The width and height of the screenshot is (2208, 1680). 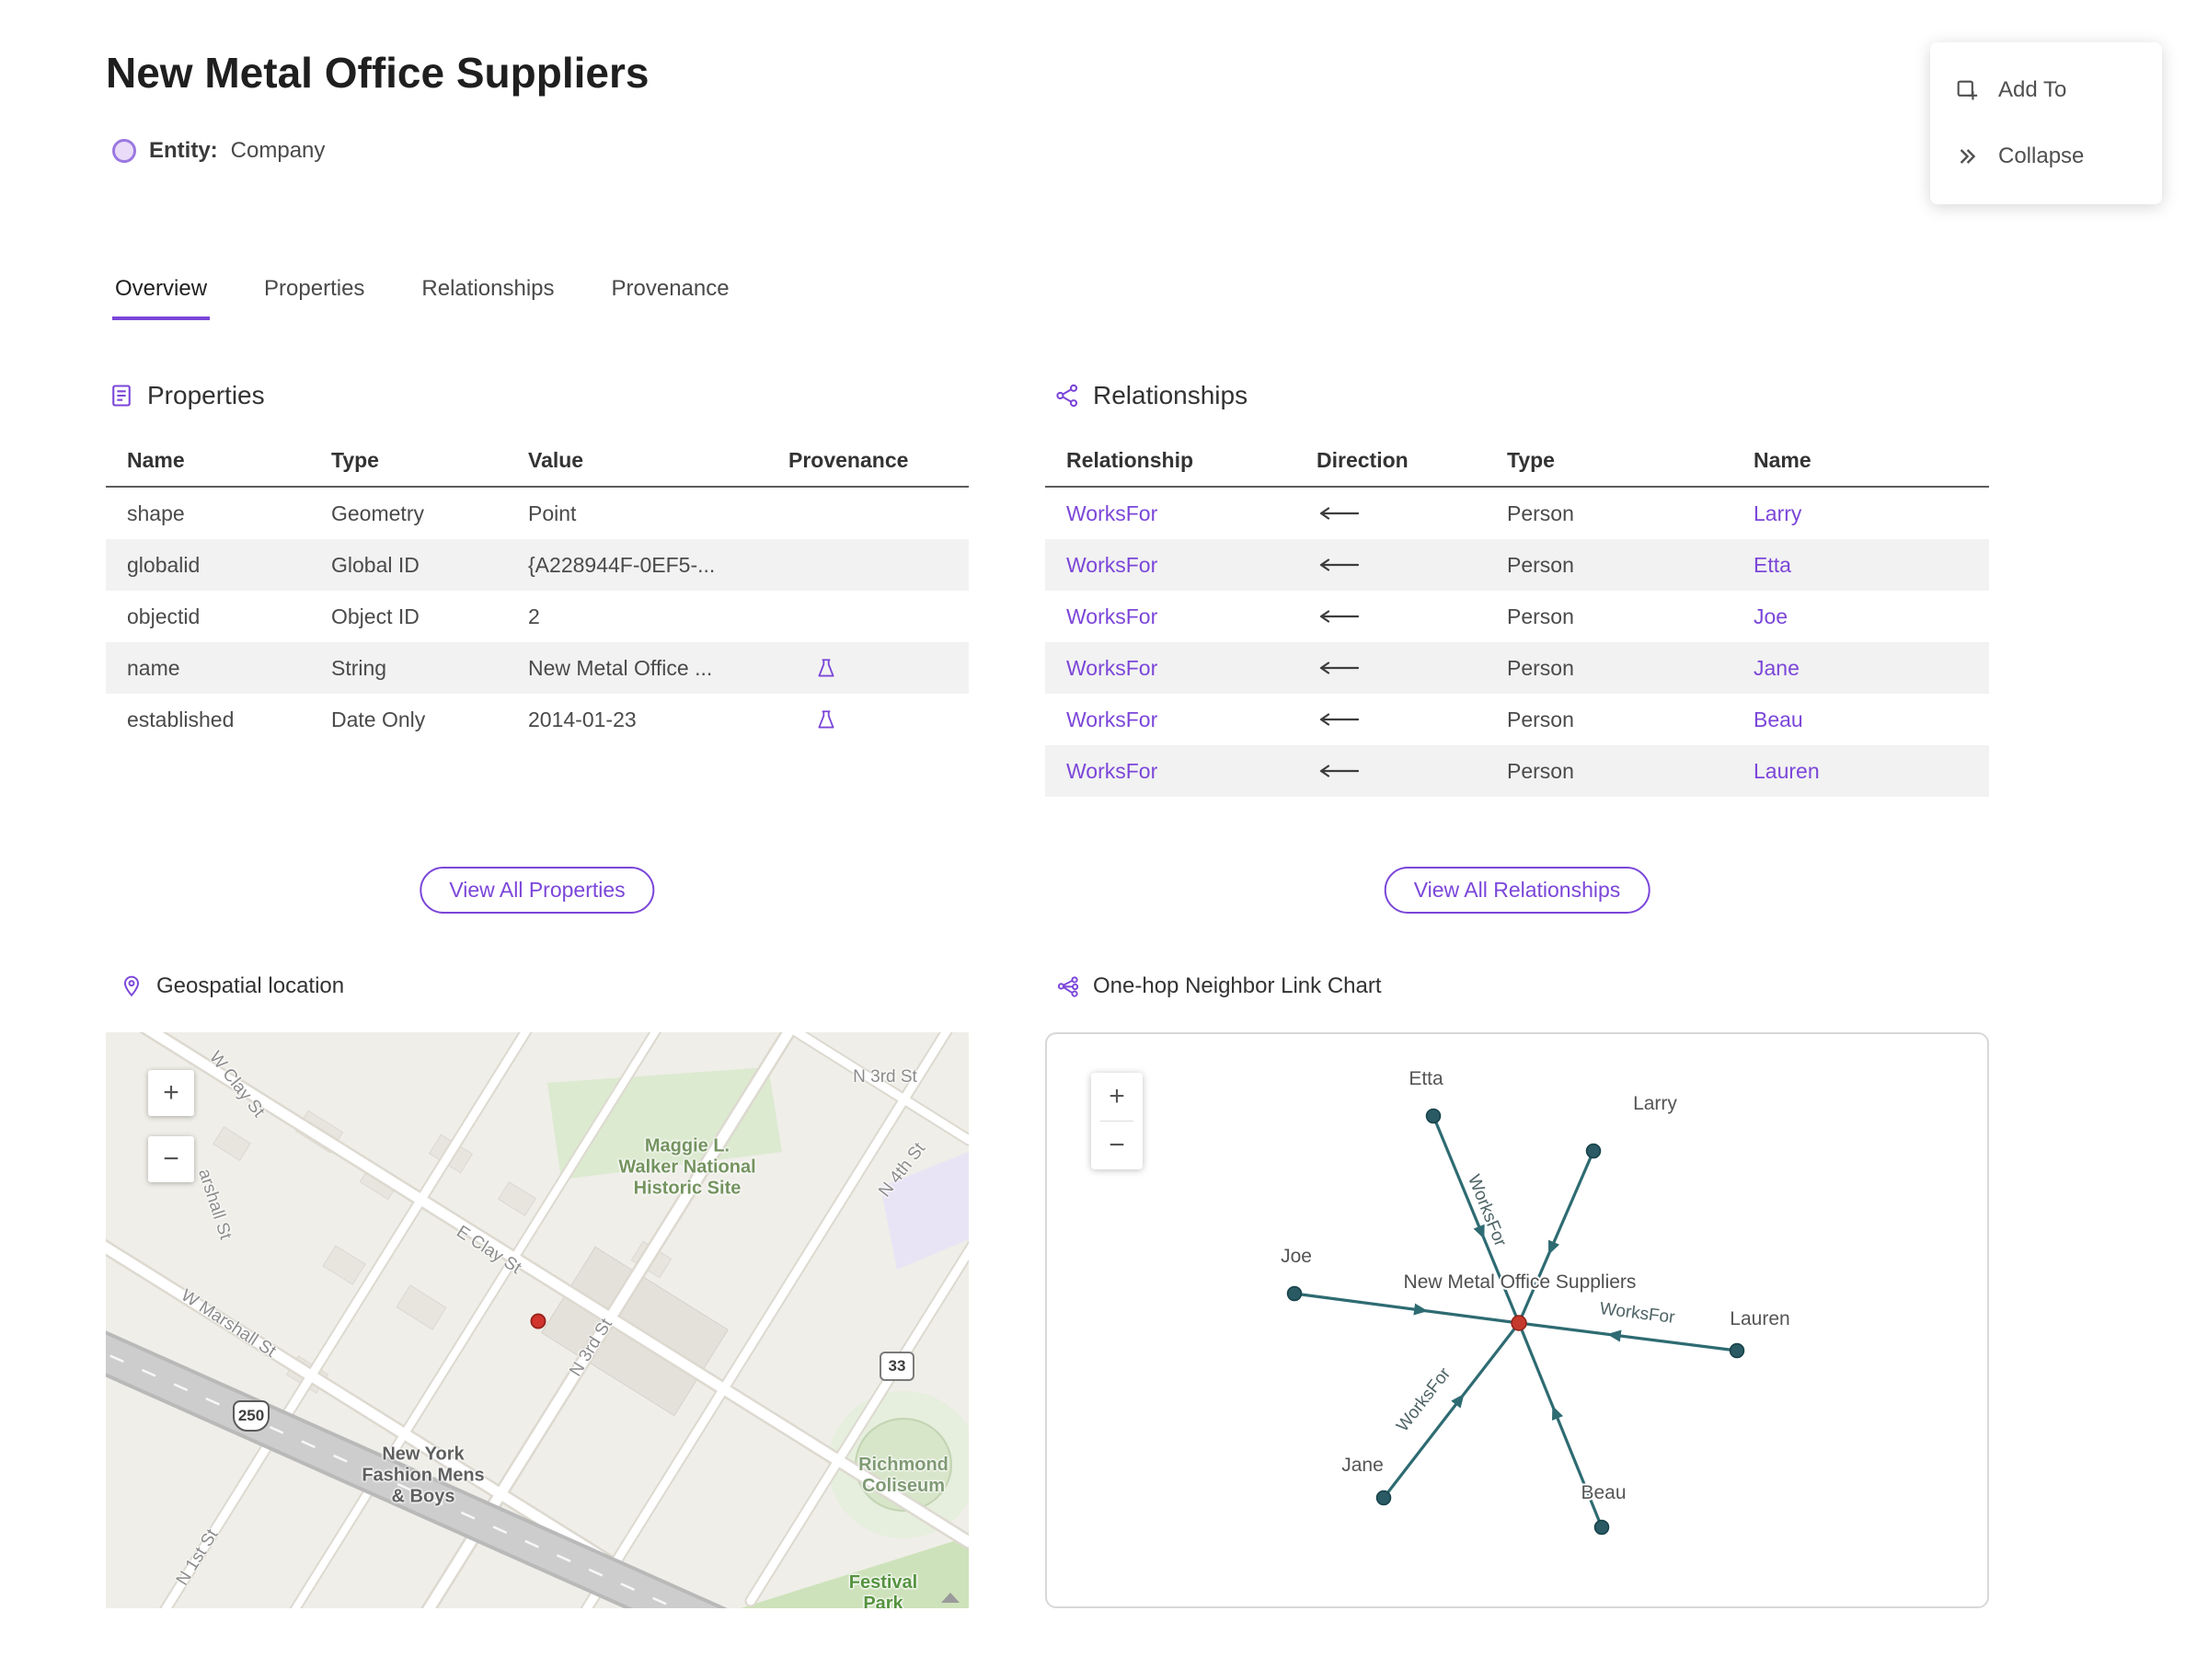 I want to click on double-chevron-right-icon, so click(x=1968, y=156).